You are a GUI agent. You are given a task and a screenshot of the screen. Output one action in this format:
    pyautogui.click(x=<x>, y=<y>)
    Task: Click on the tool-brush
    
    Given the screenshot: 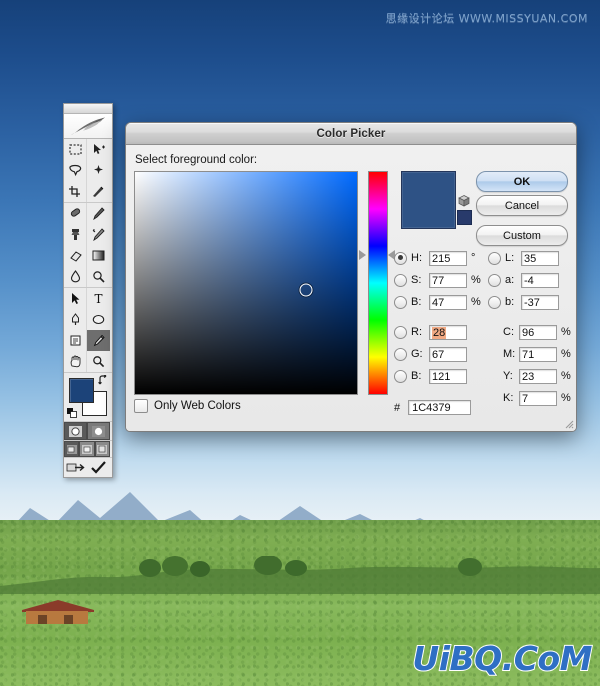 What is the action you would take?
    pyautogui.click(x=98, y=213)
    